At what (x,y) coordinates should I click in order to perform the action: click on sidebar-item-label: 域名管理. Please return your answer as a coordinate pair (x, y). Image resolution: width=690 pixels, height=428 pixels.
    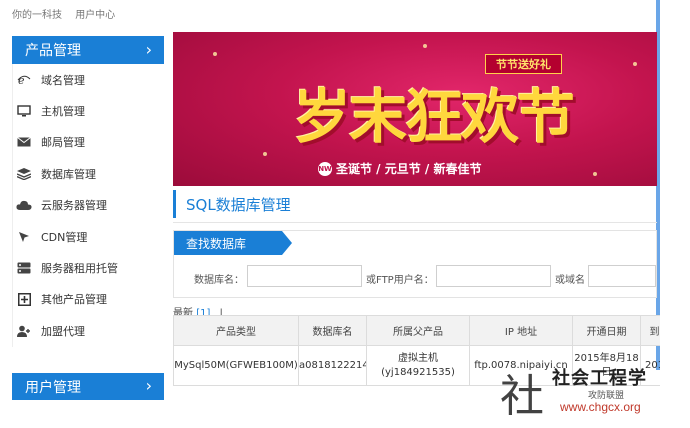
    Looking at the image, I should click on (63, 80).